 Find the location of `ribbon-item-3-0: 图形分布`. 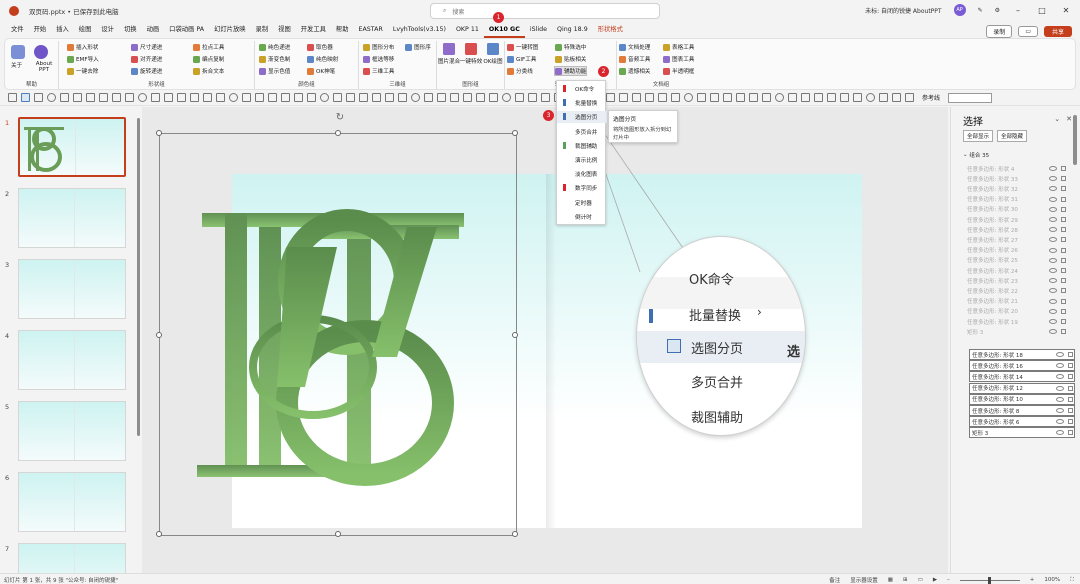

ribbon-item-3-0: 图形分布 is located at coordinates (378, 47).